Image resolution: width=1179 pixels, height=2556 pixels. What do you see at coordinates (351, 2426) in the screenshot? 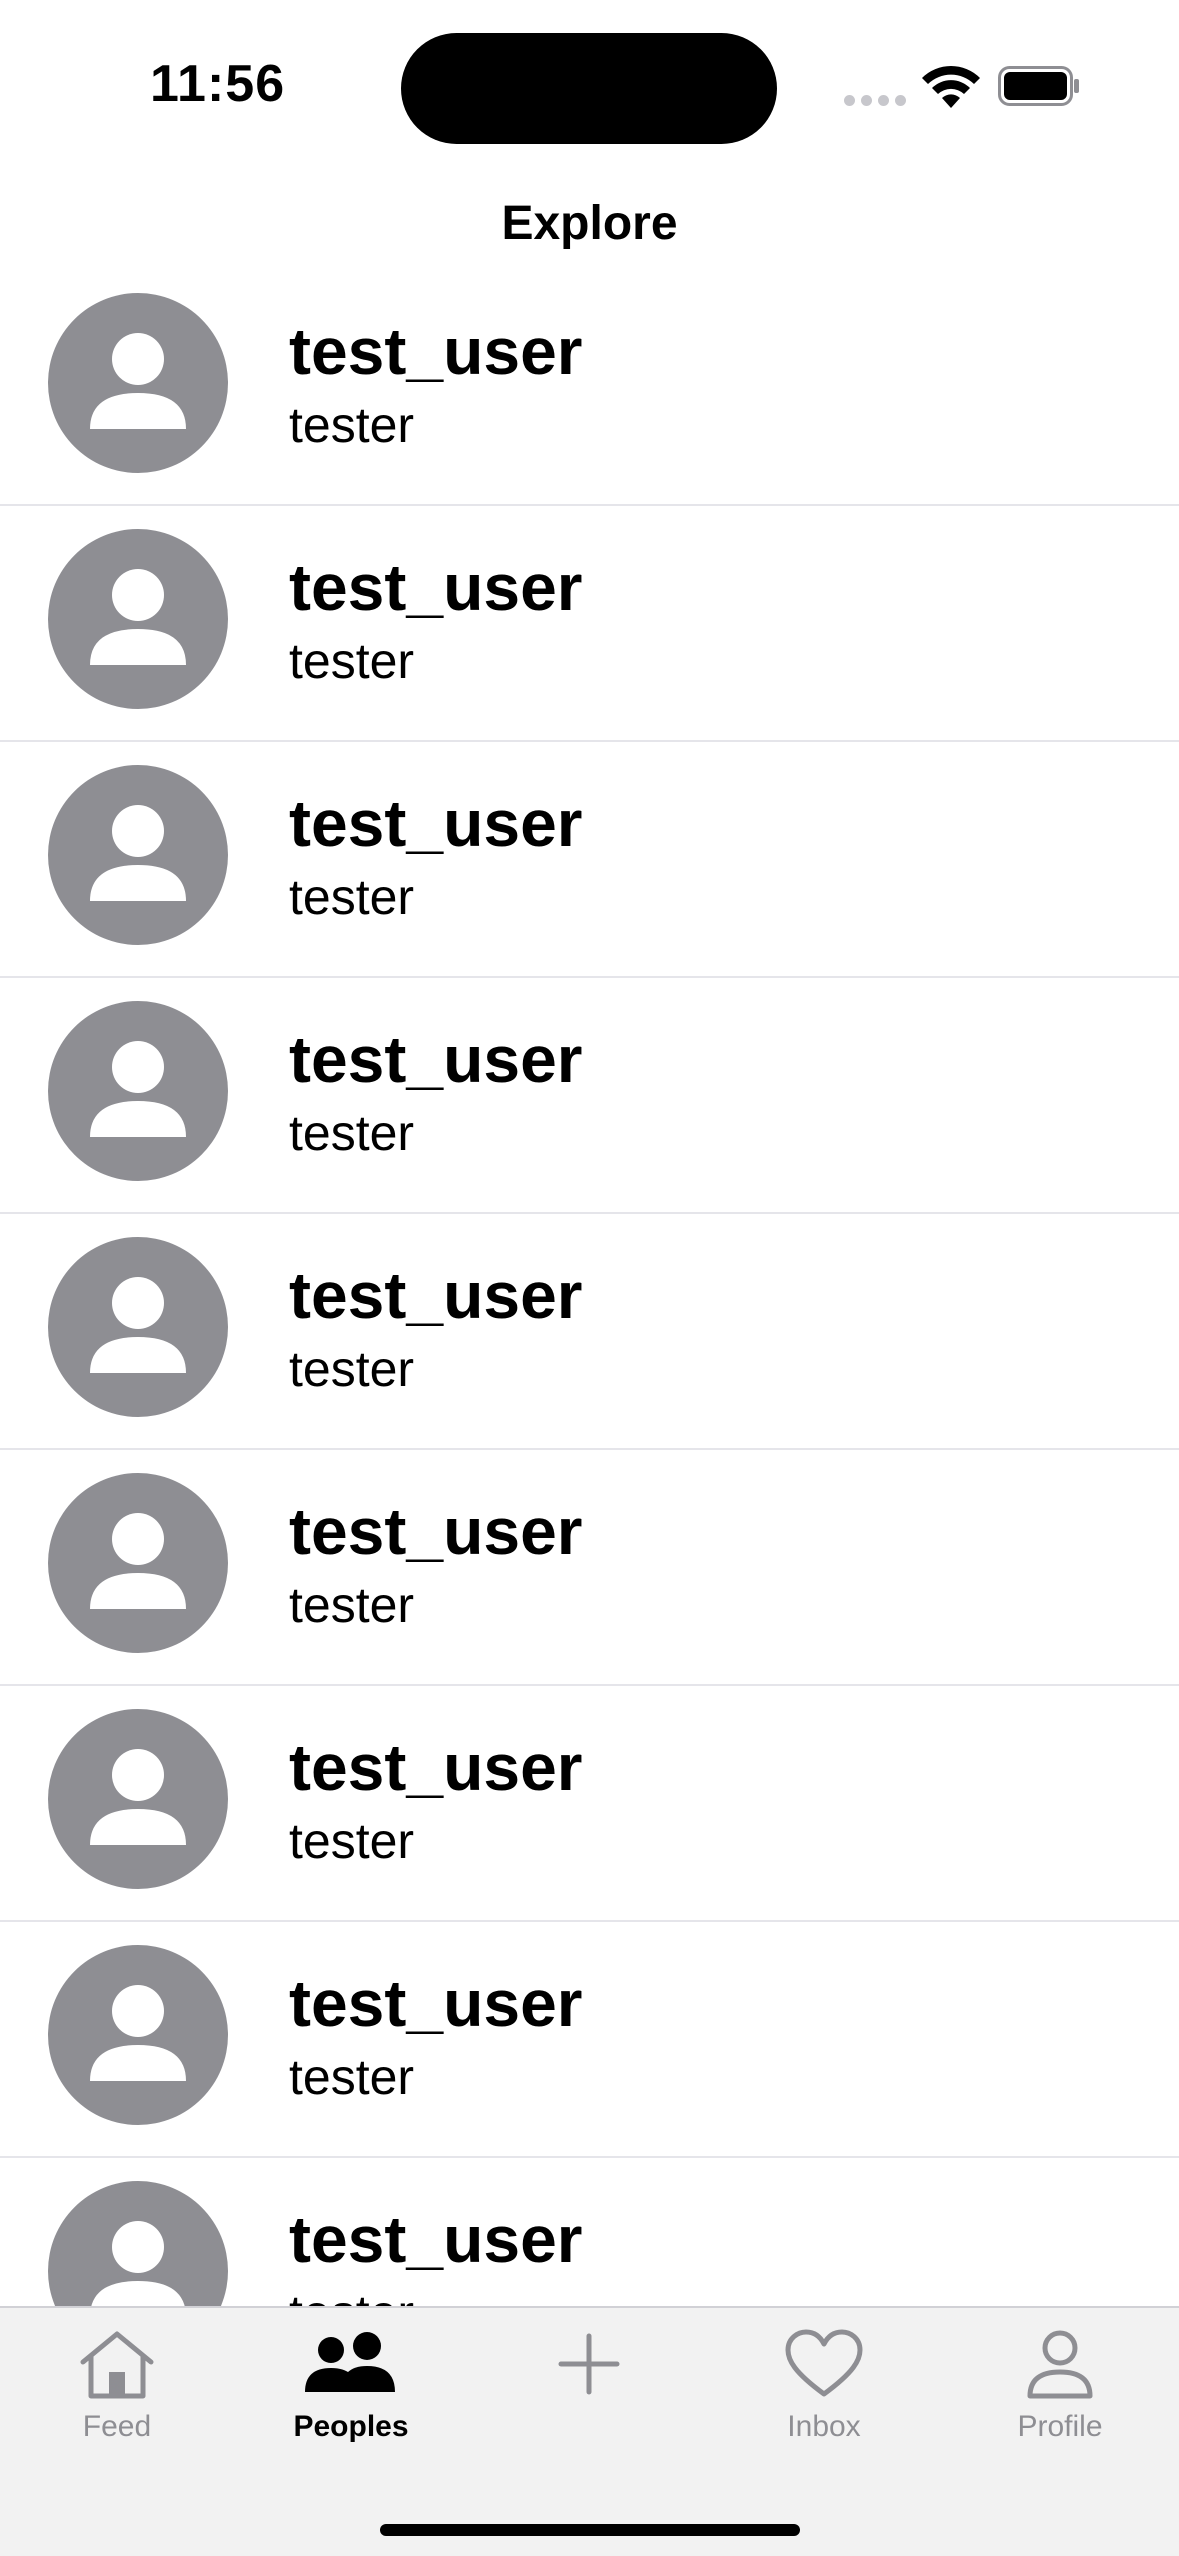
I see `tab-label: Peoples` at bounding box center [351, 2426].